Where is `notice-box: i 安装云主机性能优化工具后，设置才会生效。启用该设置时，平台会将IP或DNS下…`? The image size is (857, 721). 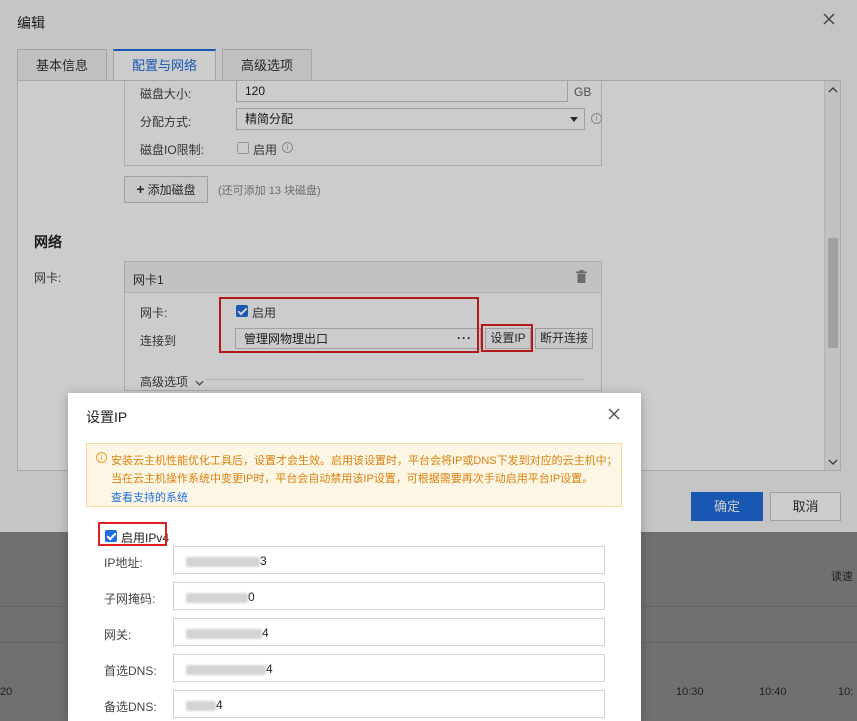
notice-box: i 安装云主机性能优化工具后，设置才会生效。启用该设置时，平台会将IP或DNS下… is located at coordinates (354, 475).